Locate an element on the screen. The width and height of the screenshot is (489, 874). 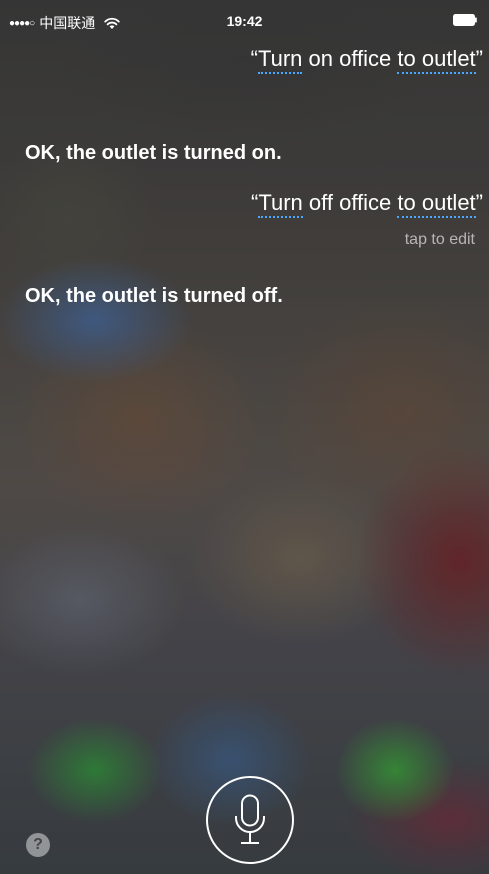
siri-response-1: OK, the outlet is turned on. is located at coordinates (153, 153).